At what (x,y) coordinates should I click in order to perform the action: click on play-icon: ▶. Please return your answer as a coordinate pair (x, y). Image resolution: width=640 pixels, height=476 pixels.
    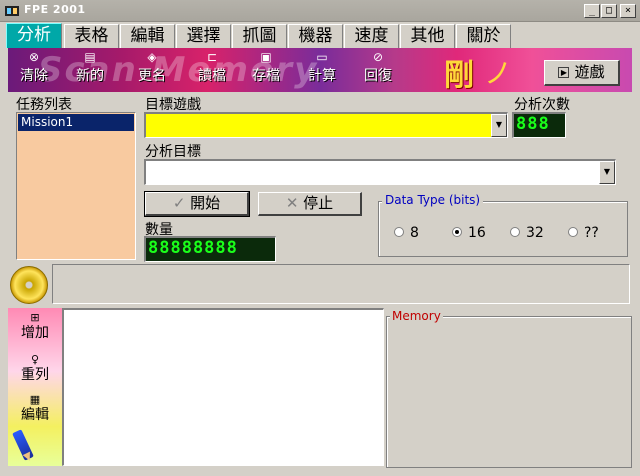
    Looking at the image, I should click on (564, 72).